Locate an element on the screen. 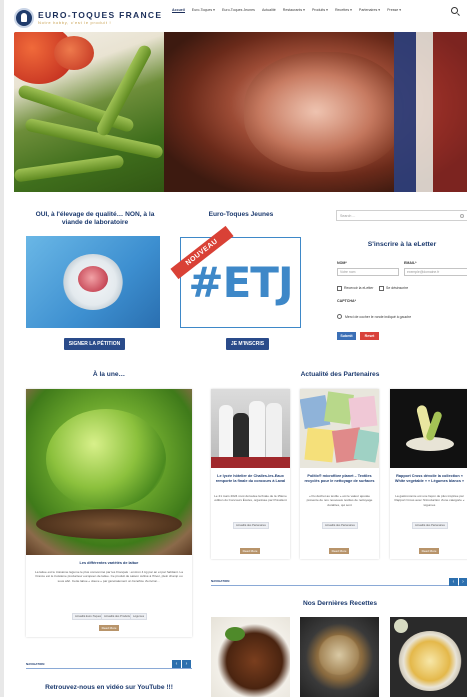  captcha-radio is located at coordinates (339, 316).